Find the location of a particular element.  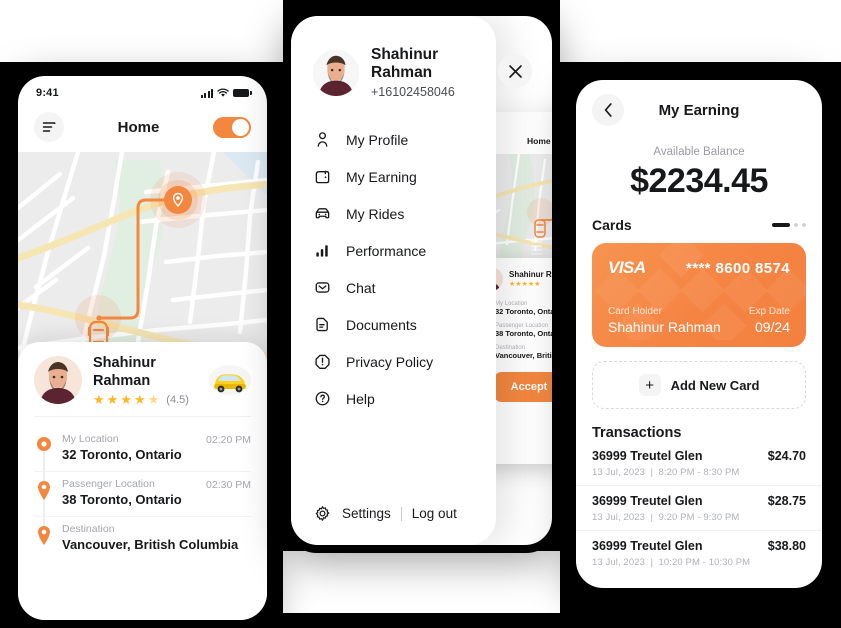

pager-active-indicator is located at coordinates (781, 225).